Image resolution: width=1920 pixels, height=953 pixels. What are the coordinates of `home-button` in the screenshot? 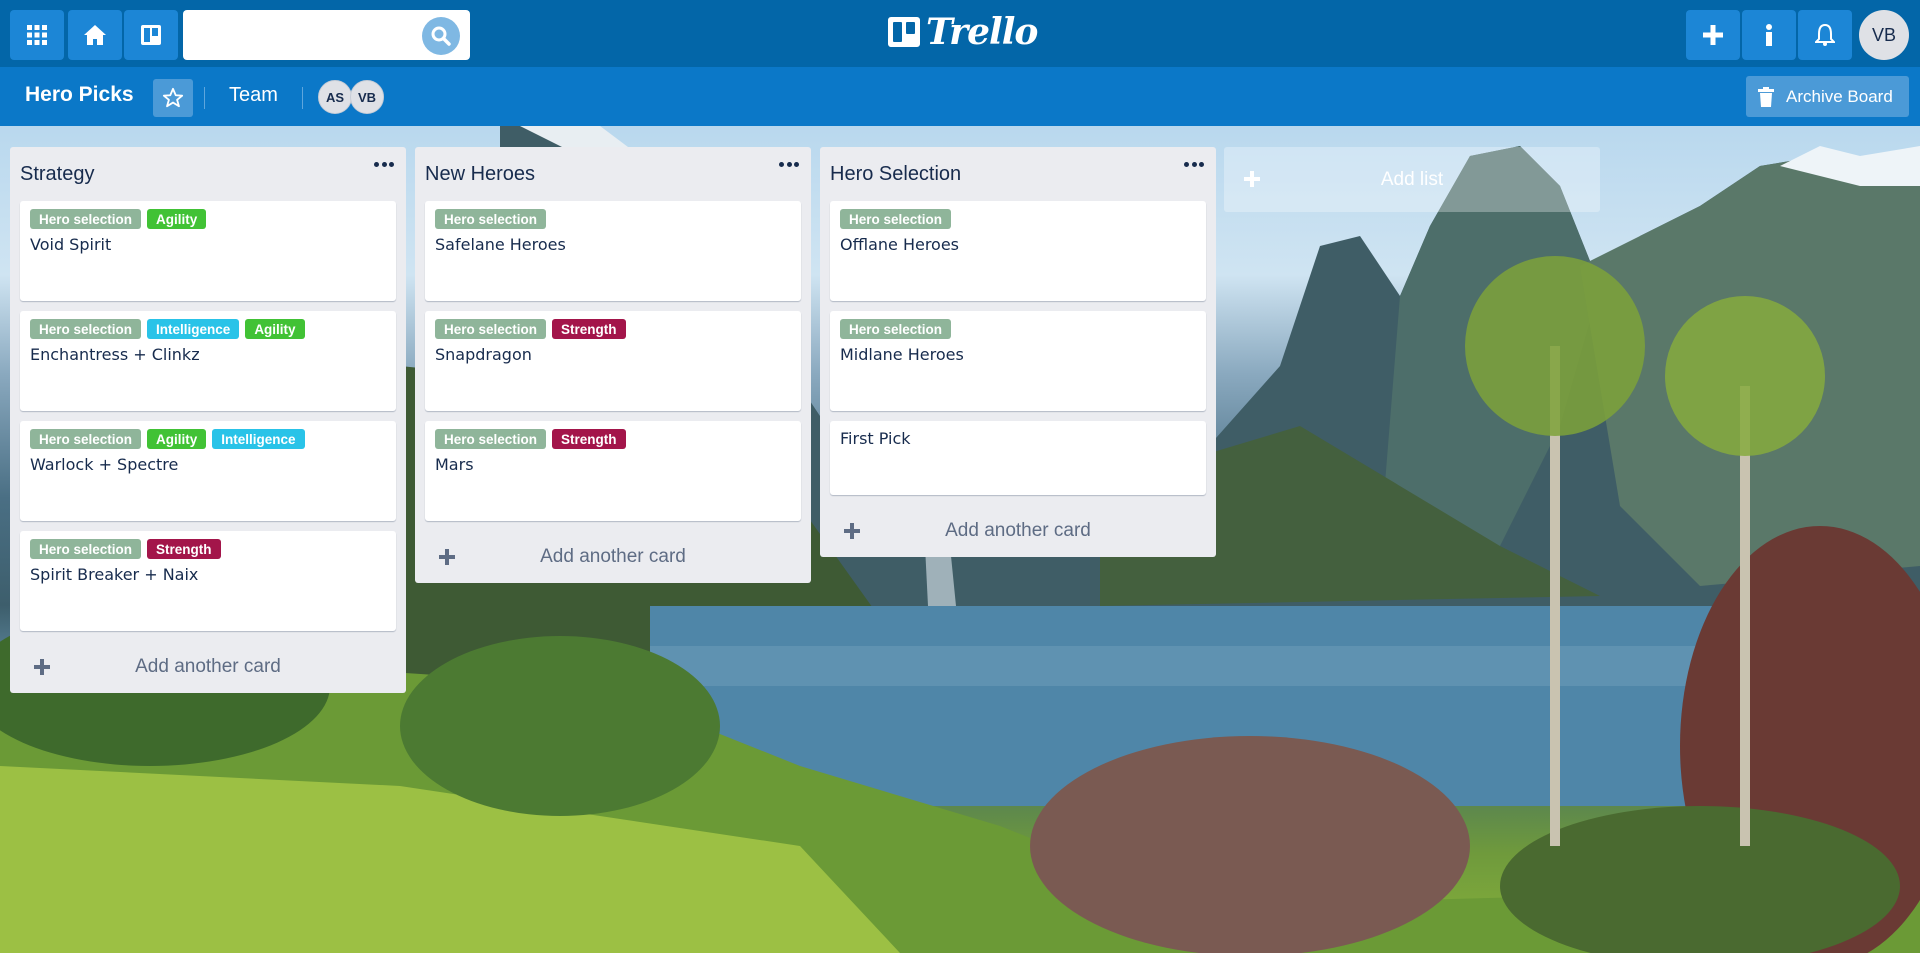 It's located at (95, 35).